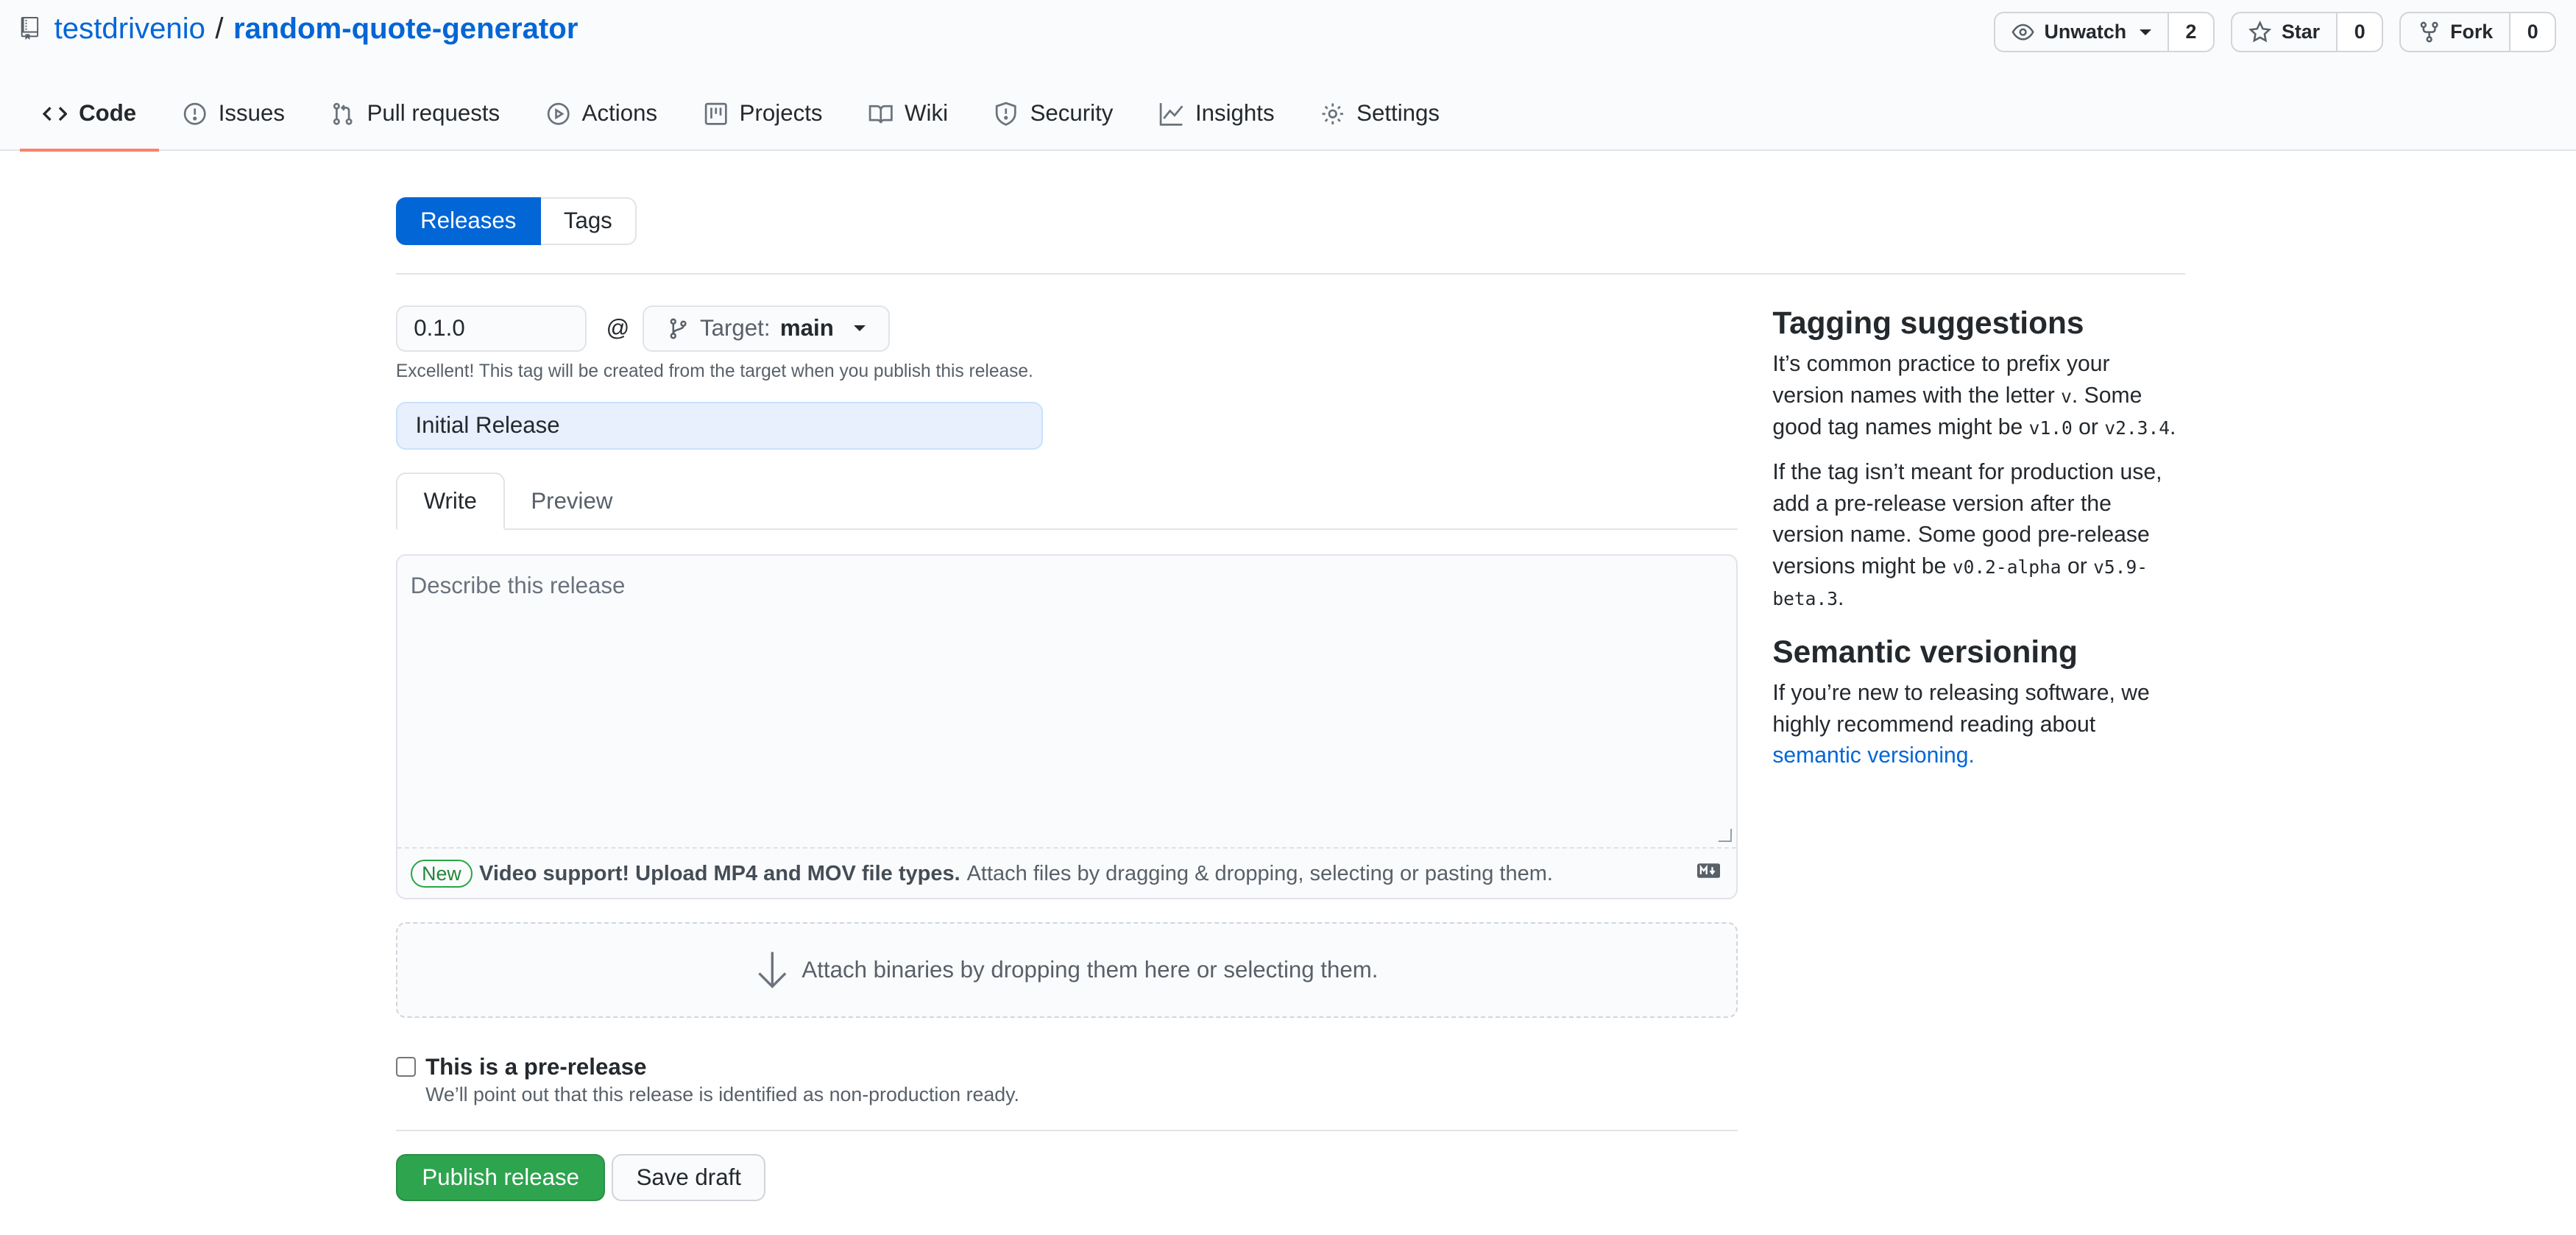 The width and height of the screenshot is (2576, 1235). I want to click on star-button: Star, so click(2285, 32).